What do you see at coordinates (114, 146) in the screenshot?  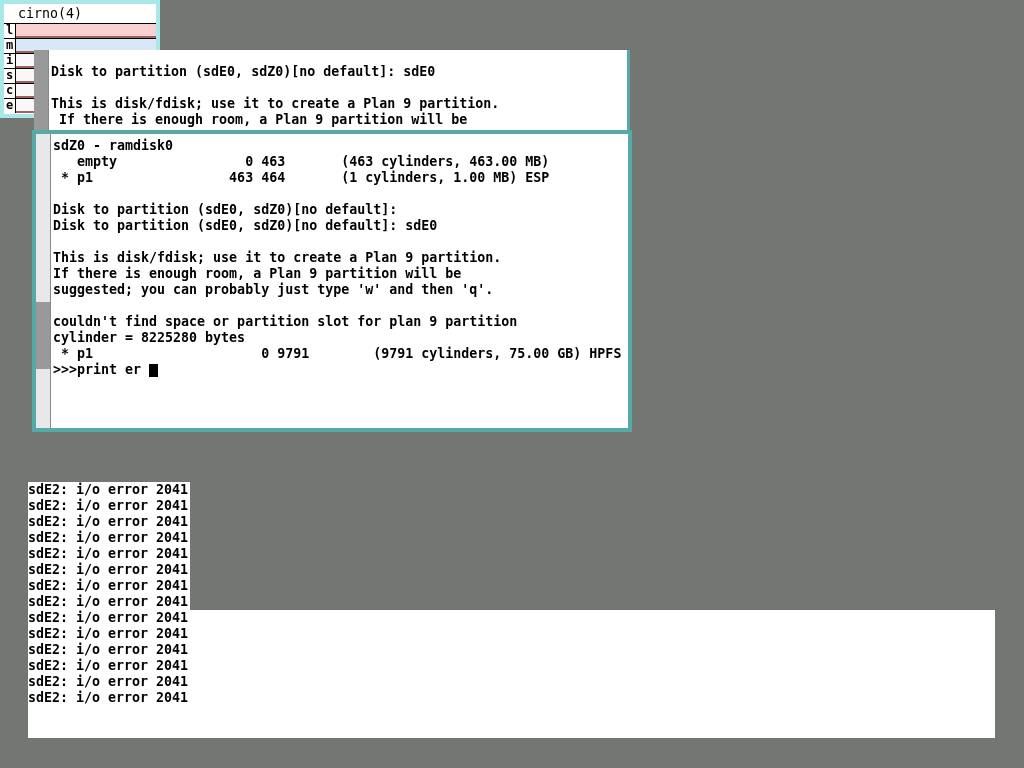 I see `terminal-line: sdZ0 - ramdisk0` at bounding box center [114, 146].